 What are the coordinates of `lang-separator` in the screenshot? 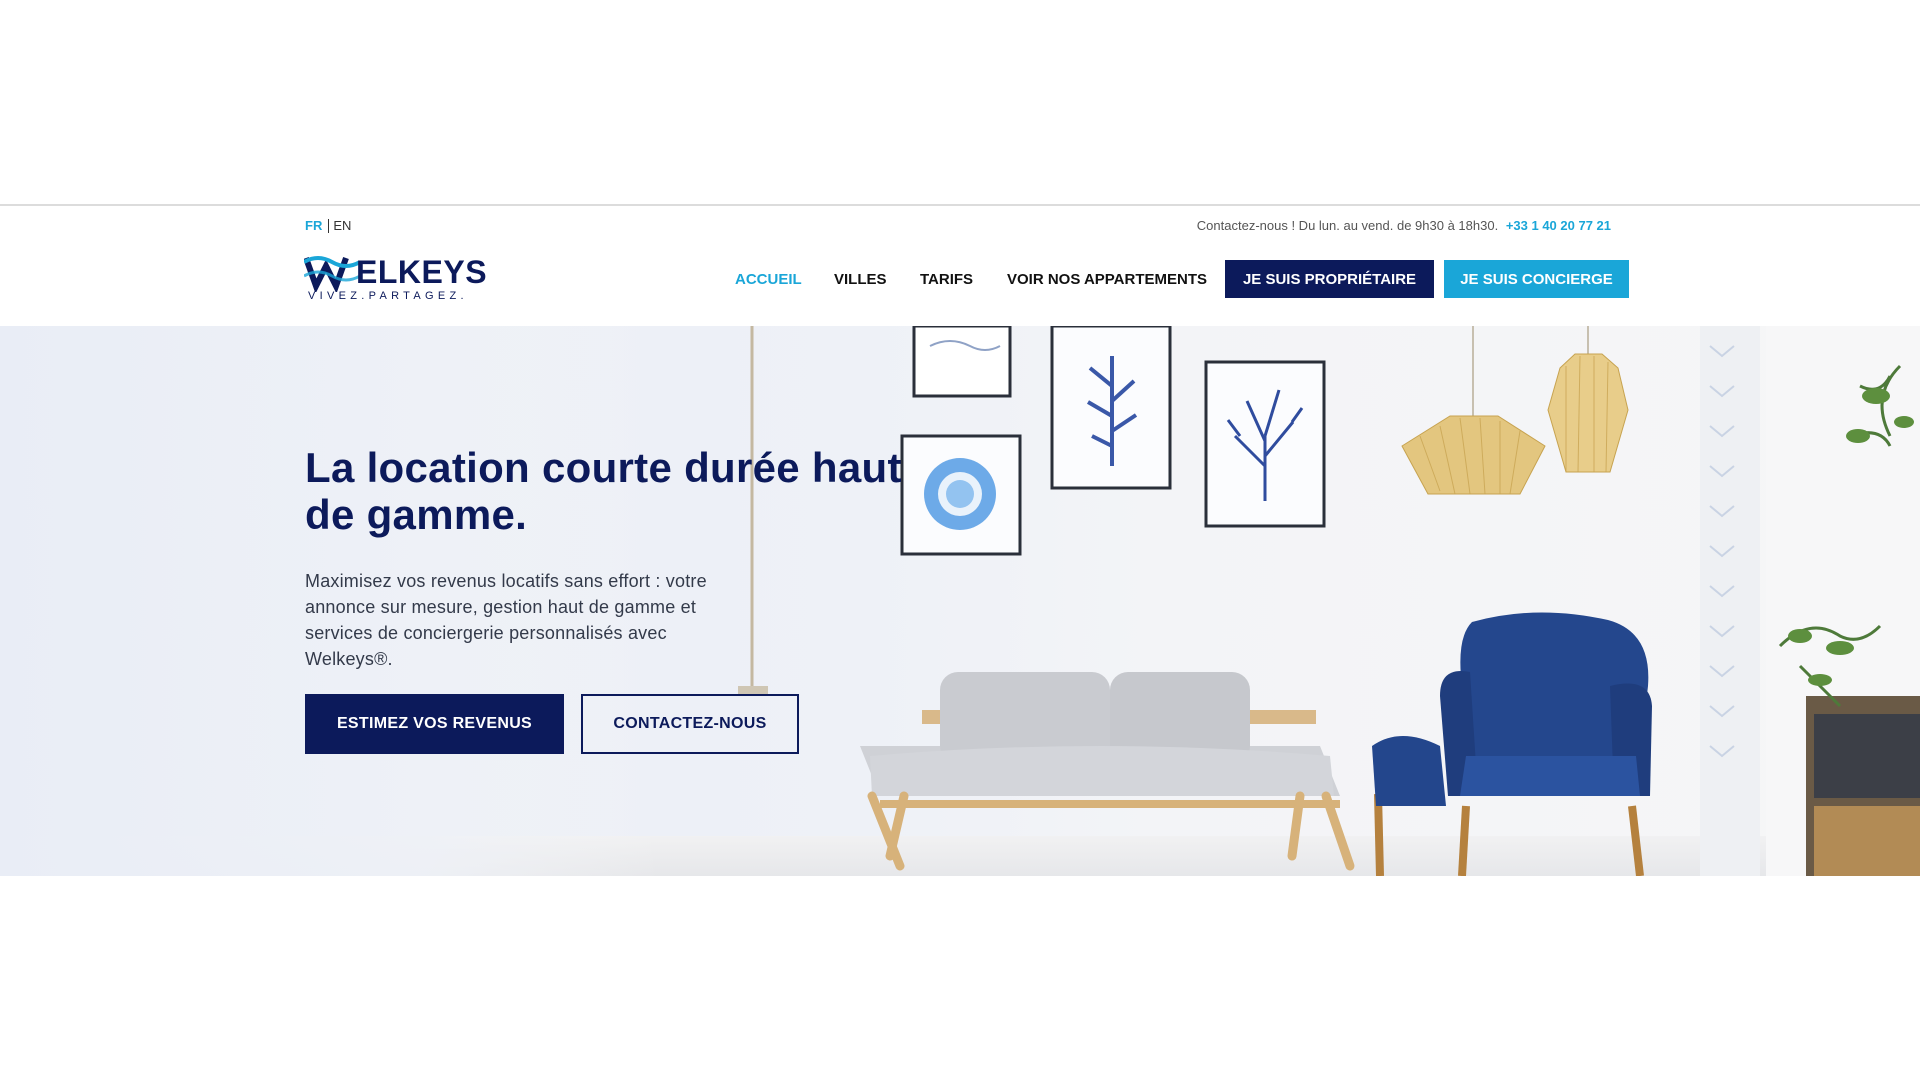 It's located at (329, 225).